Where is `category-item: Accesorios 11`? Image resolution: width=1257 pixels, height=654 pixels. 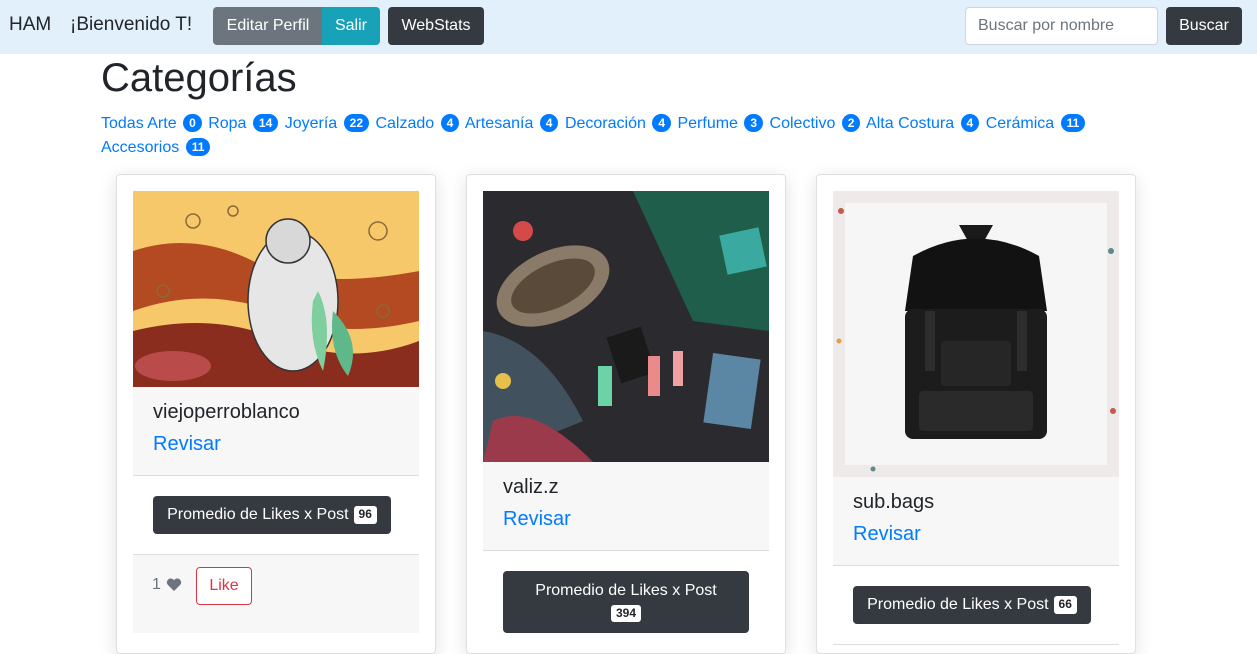 category-item: Accesorios 11 is located at coordinates (156, 147).